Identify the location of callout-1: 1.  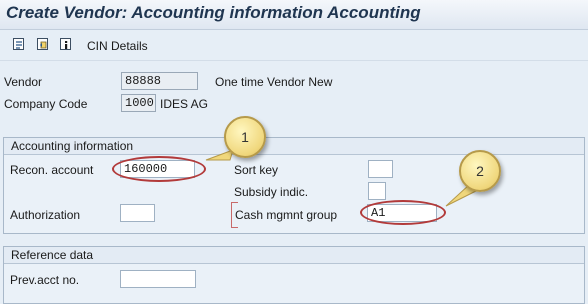
(245, 137).